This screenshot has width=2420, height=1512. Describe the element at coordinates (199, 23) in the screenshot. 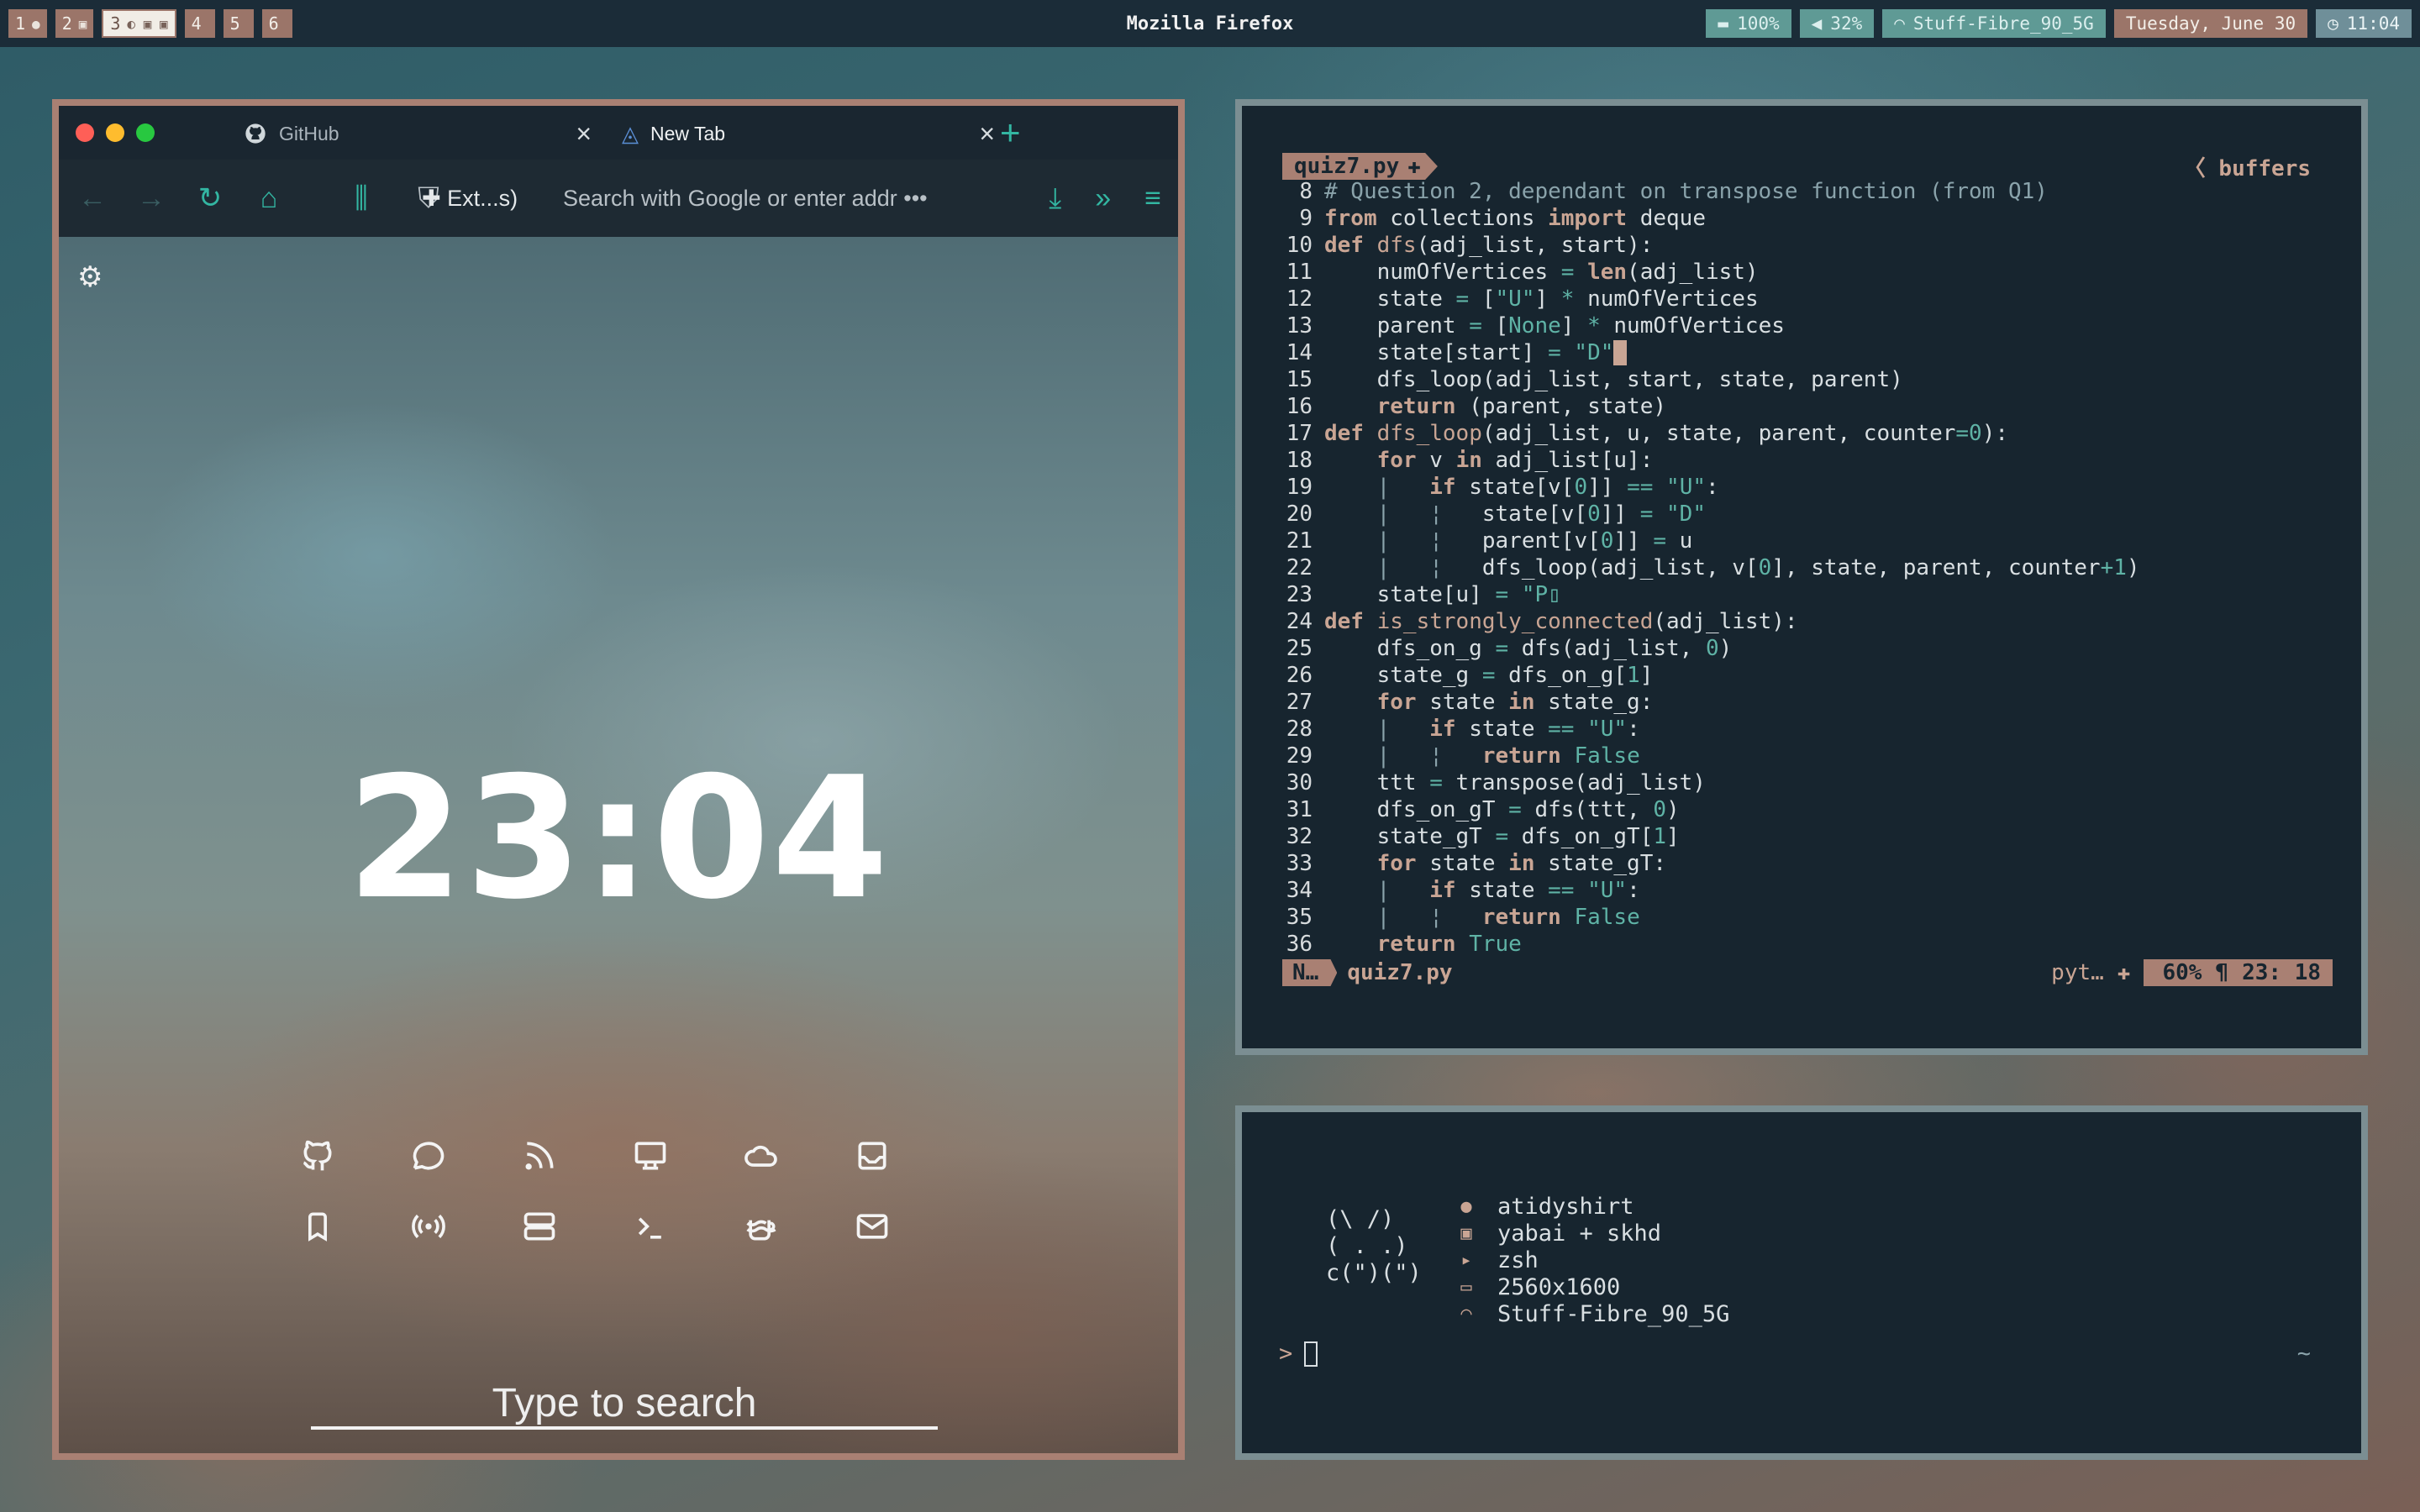

I see `workspace-4: 4` at that location.